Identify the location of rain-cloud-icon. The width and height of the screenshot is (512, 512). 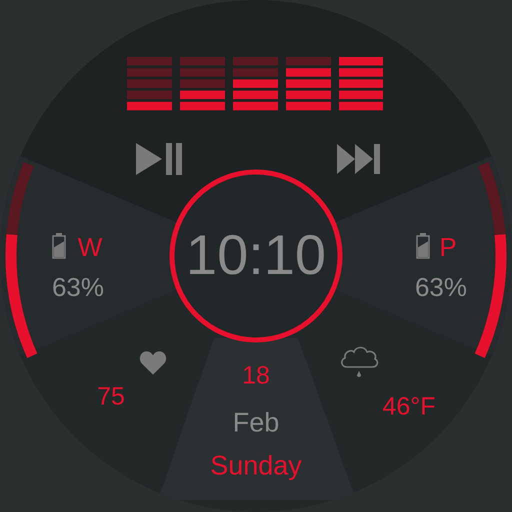
(359, 362).